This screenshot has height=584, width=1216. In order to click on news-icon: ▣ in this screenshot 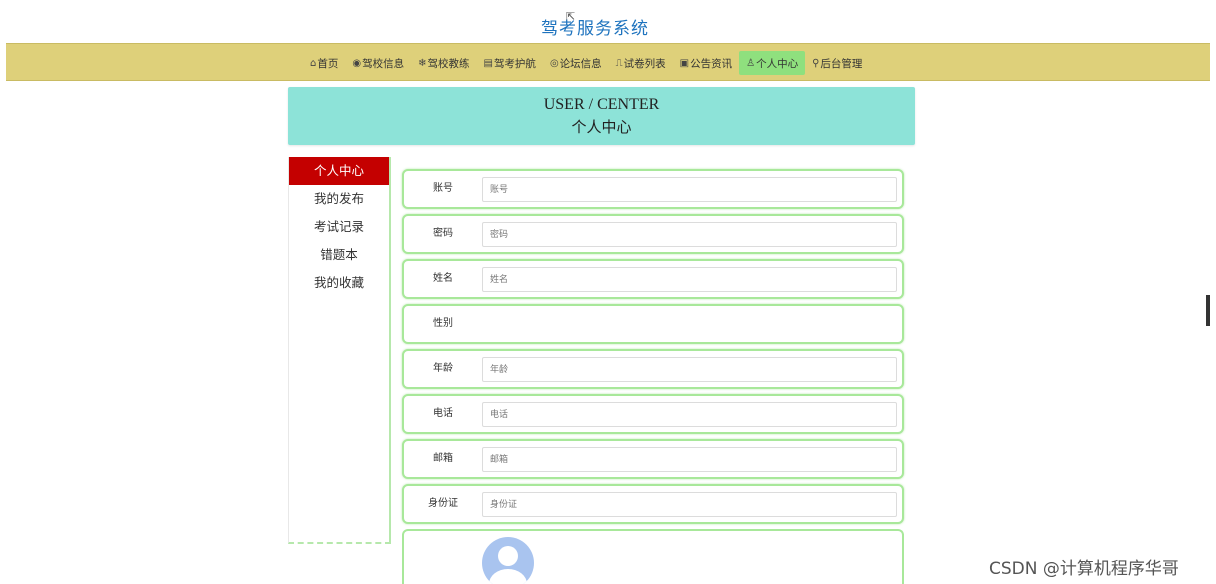, I will do `click(684, 63)`.